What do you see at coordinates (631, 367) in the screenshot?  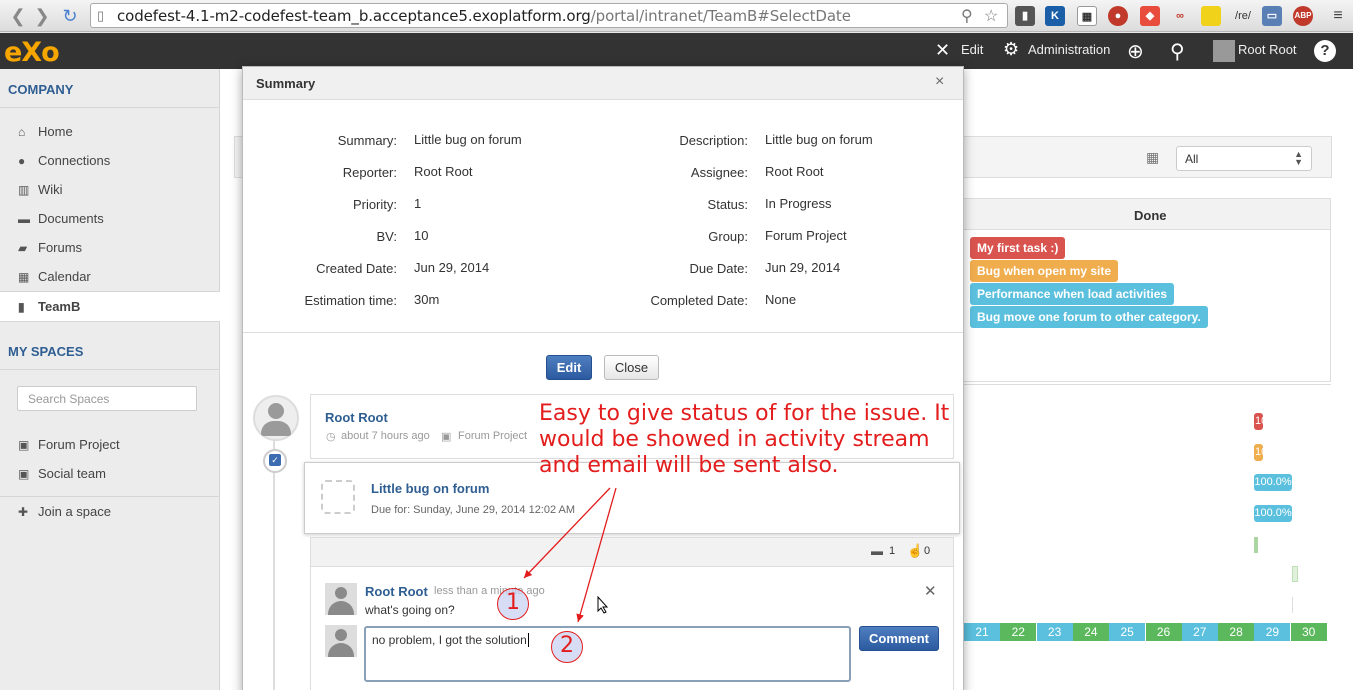 I see `close-button: Close` at bounding box center [631, 367].